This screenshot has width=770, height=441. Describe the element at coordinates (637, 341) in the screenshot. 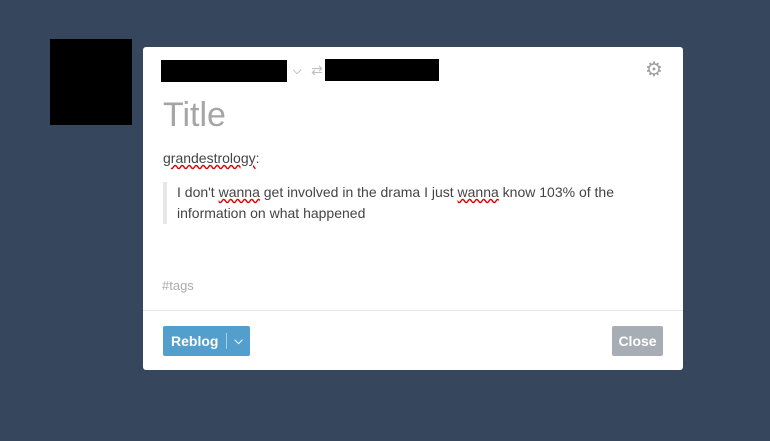

I see `close-button: Close` at that location.